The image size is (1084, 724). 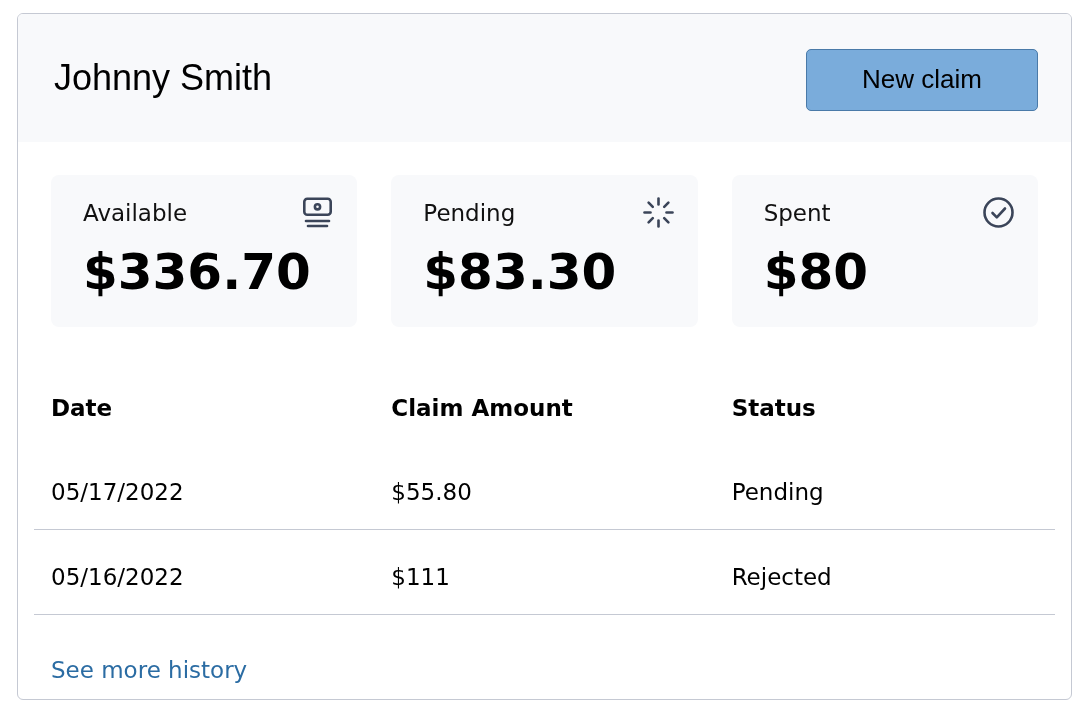 I want to click on stat-label: Available, so click(x=135, y=213).